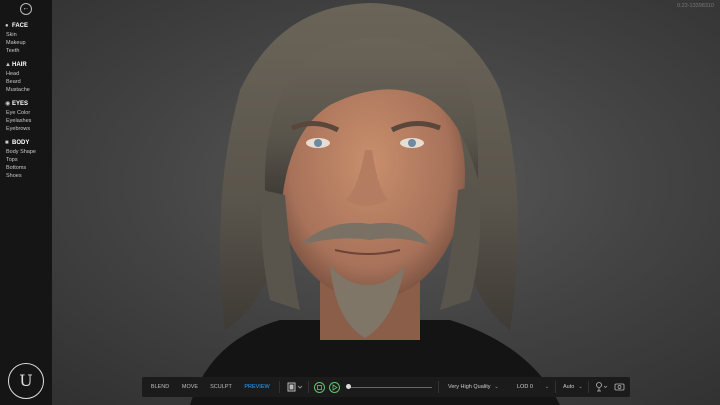 The height and width of the screenshot is (405, 720). What do you see at coordinates (620, 387) in the screenshot?
I see `camera-icon` at bounding box center [620, 387].